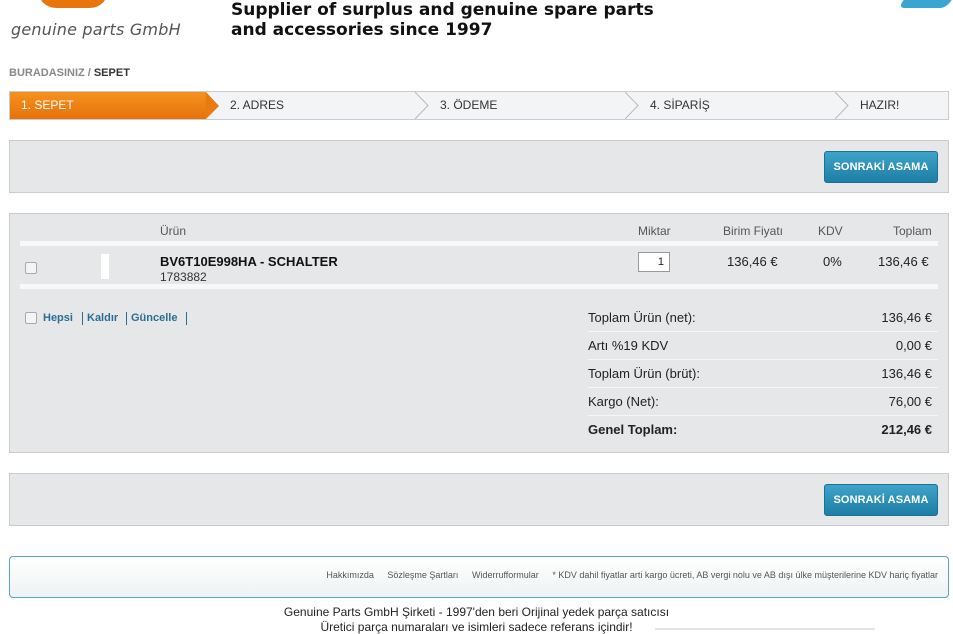  Describe the element at coordinates (47, 105) in the screenshot. I see `step-cart-label: 1. SEPET` at that location.